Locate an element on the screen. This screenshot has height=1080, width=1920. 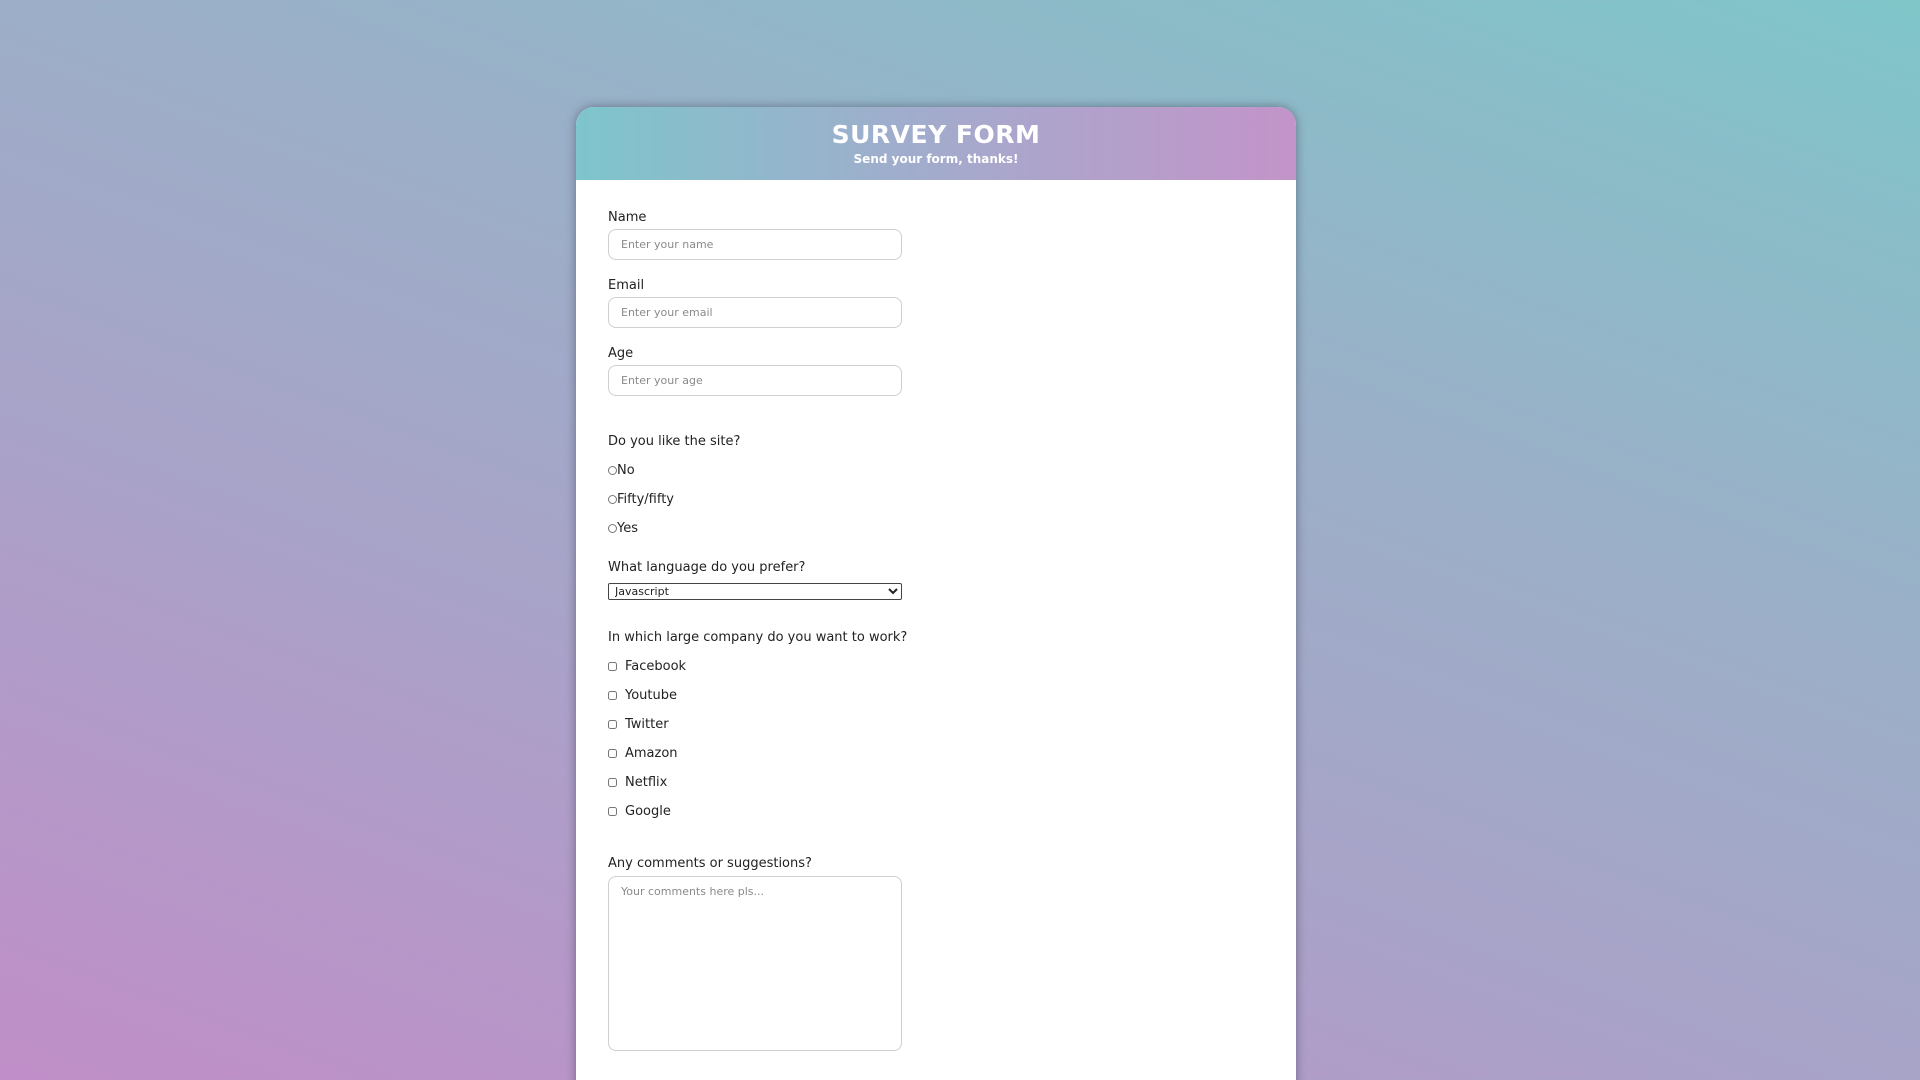
language-question: What language do you prefer? is located at coordinates (707, 567).